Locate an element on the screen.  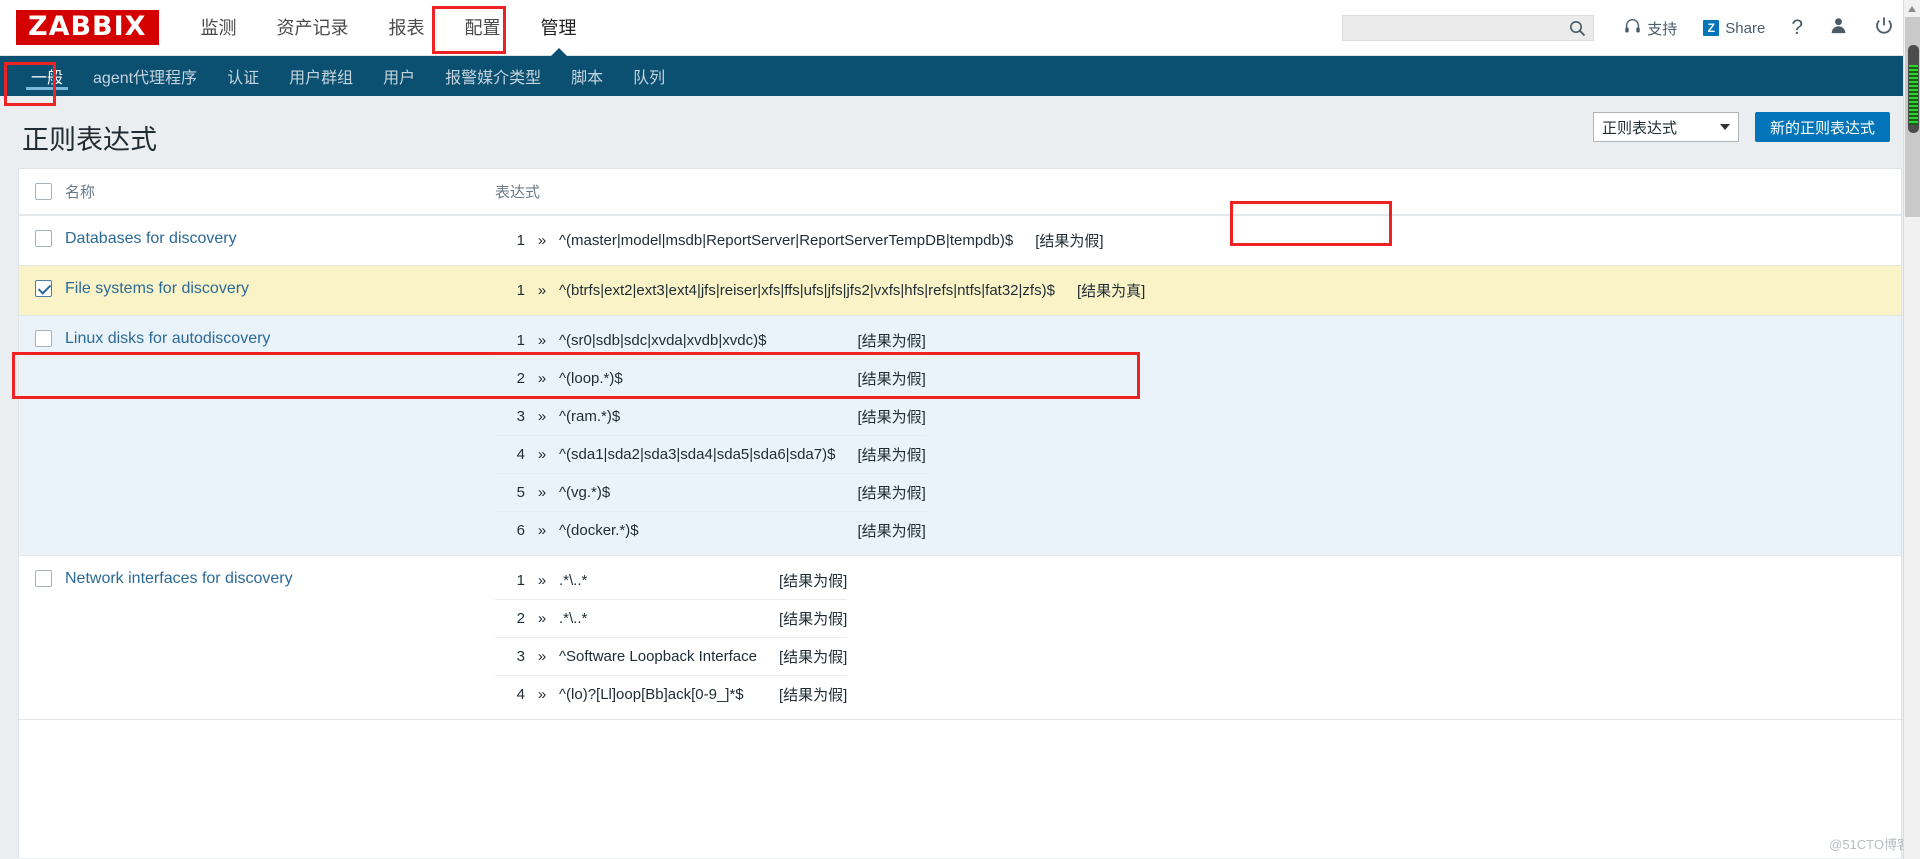
expression-index: 4 is located at coordinates (520, 454).